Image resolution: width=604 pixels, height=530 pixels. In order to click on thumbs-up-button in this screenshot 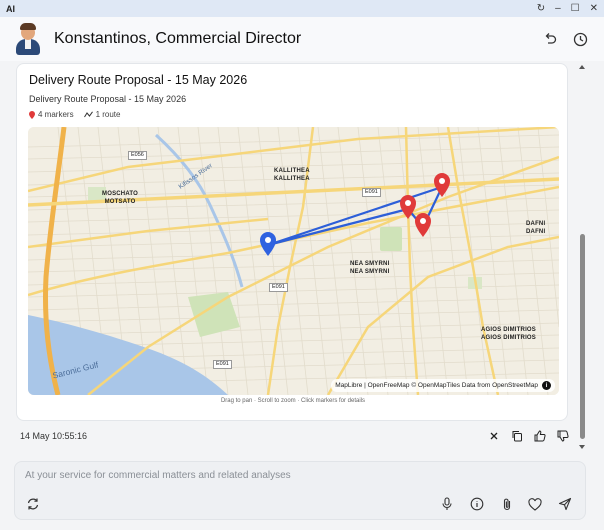, I will do `click(540, 436)`.